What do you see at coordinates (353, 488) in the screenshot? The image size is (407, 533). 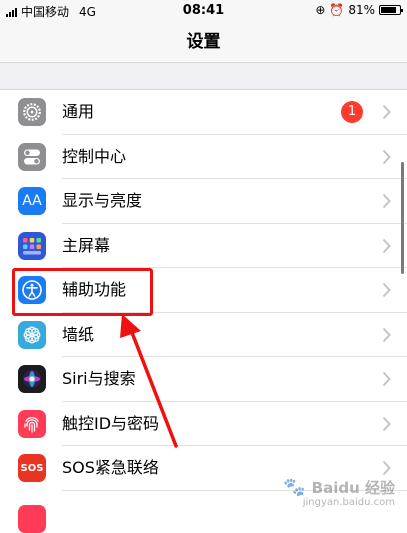 I see `watermark-text: Baidu 经验` at bounding box center [353, 488].